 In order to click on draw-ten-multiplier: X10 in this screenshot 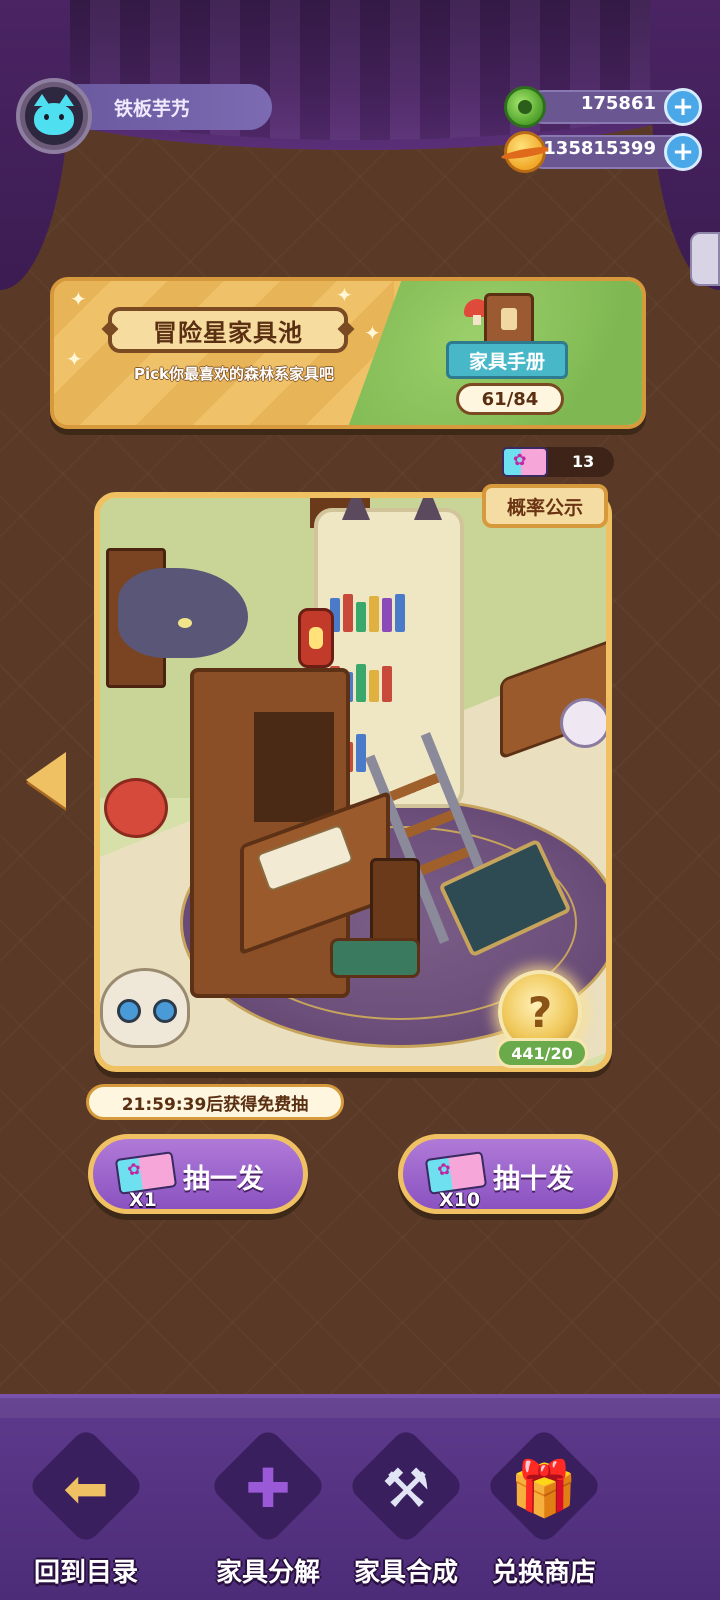, I will do `click(460, 1200)`.